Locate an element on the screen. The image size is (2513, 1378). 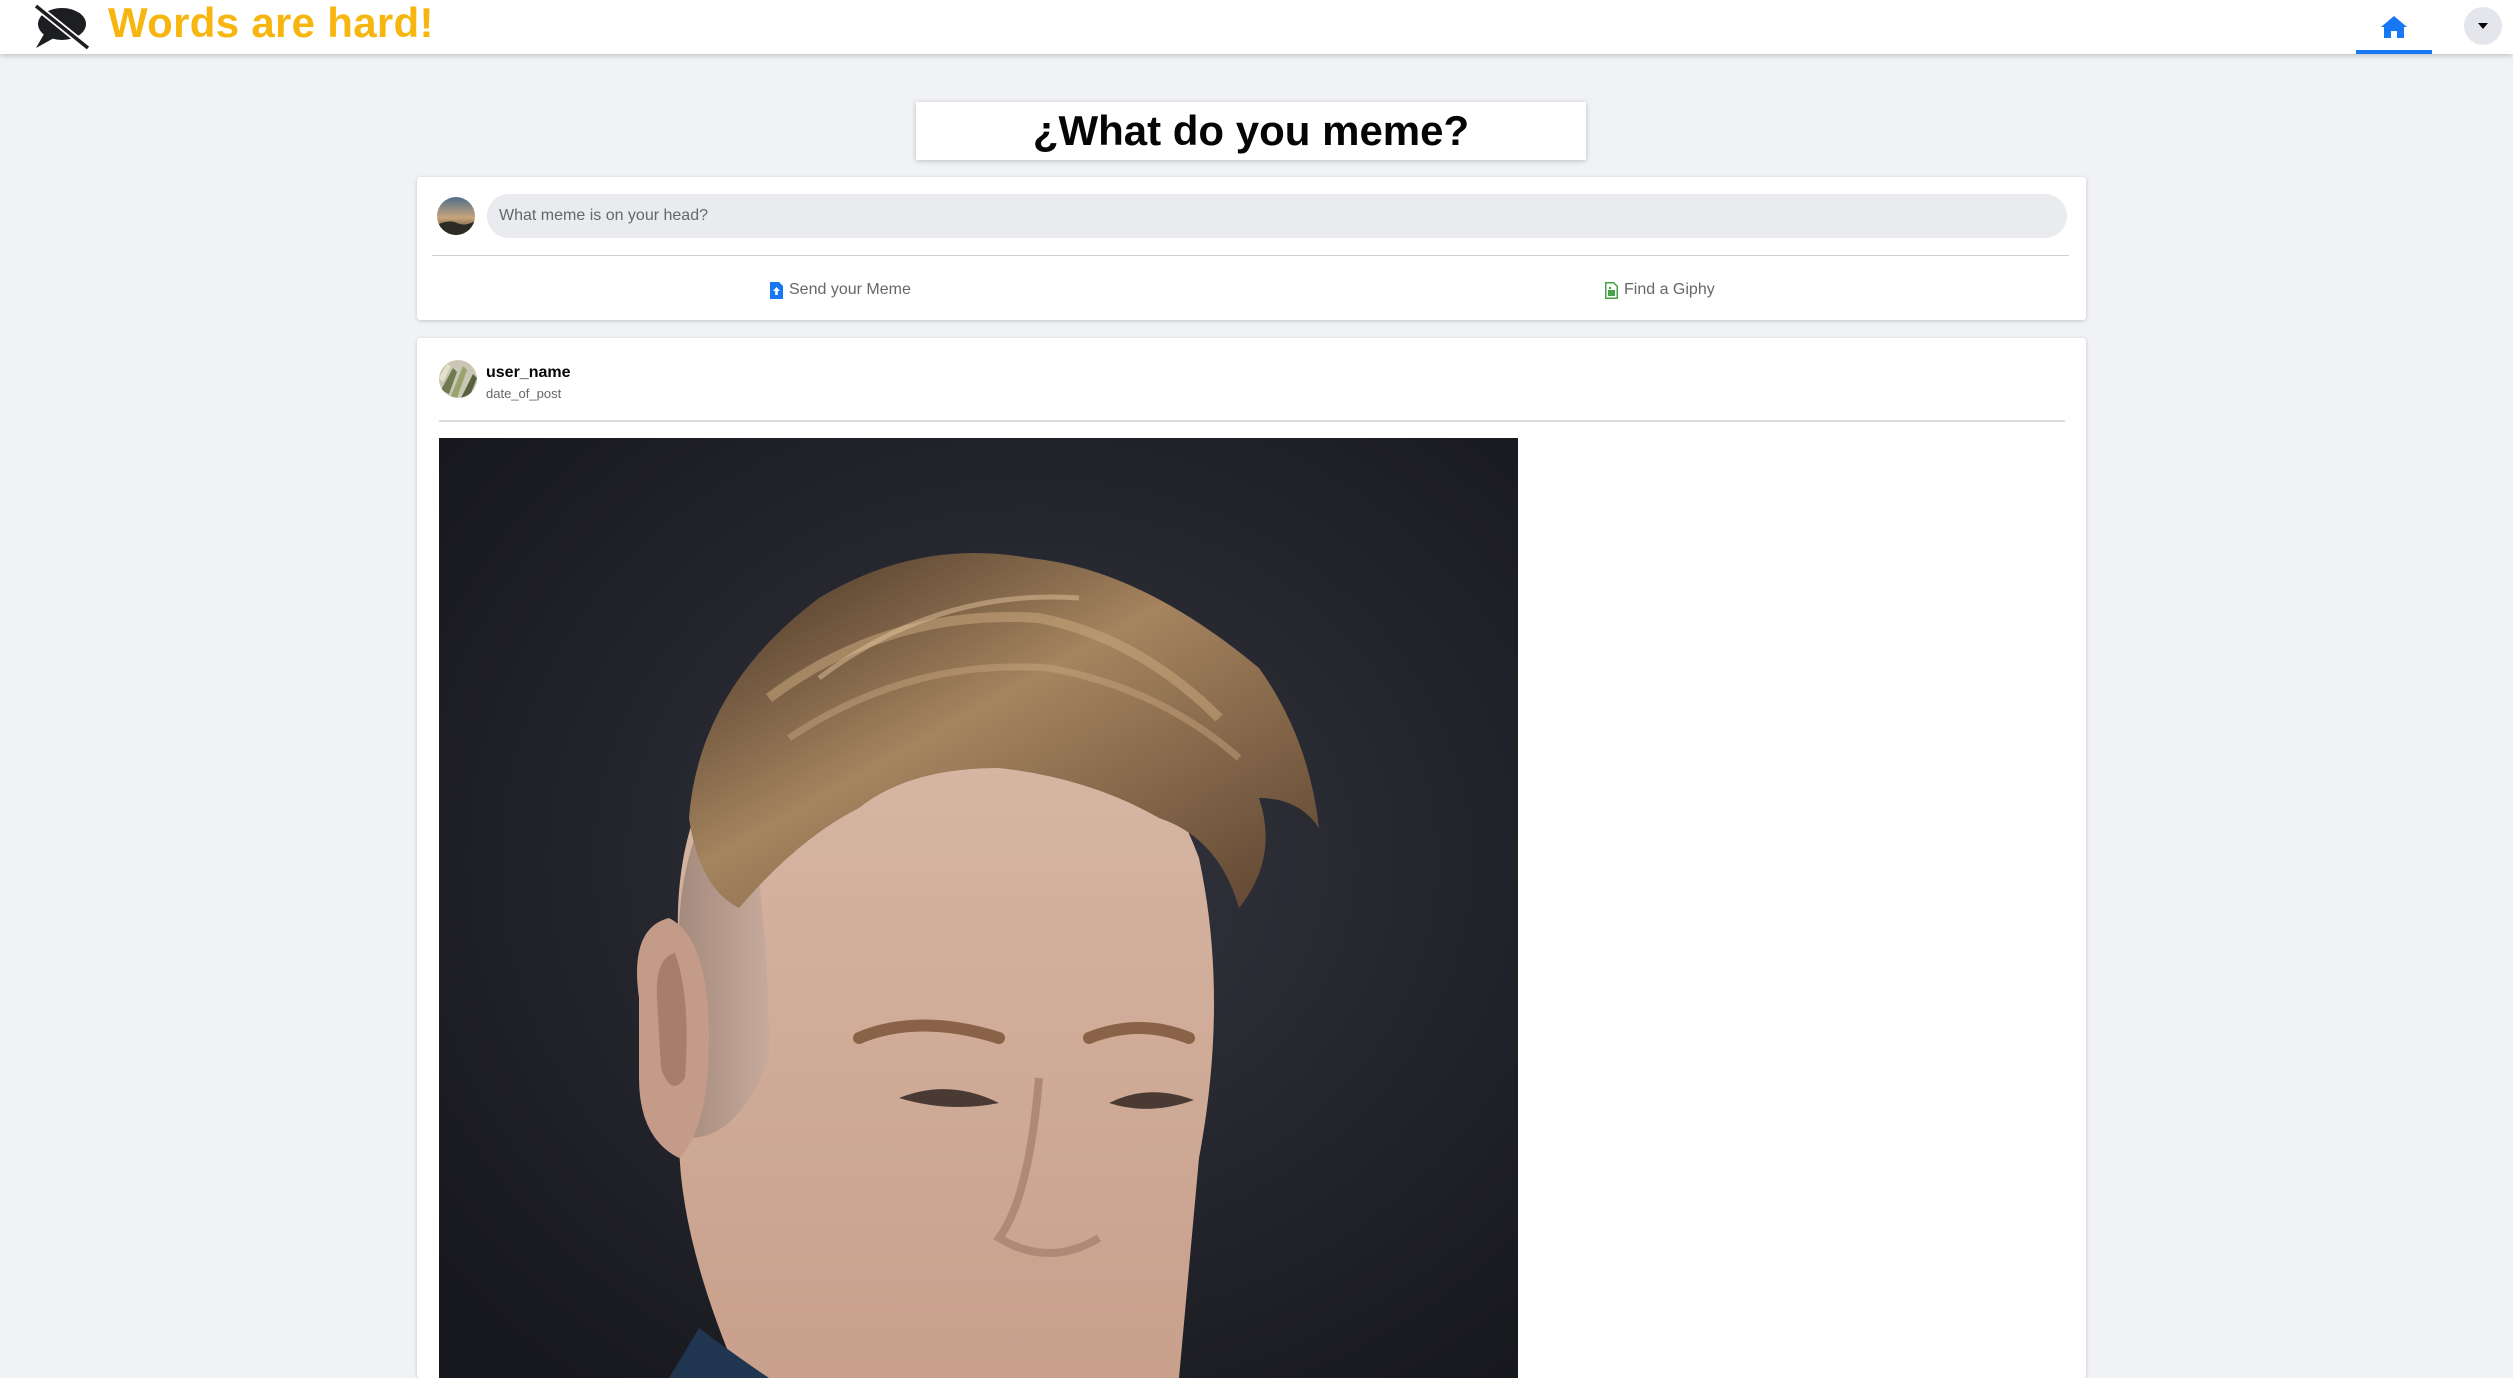
nav-home-button is located at coordinates (2394, 27).